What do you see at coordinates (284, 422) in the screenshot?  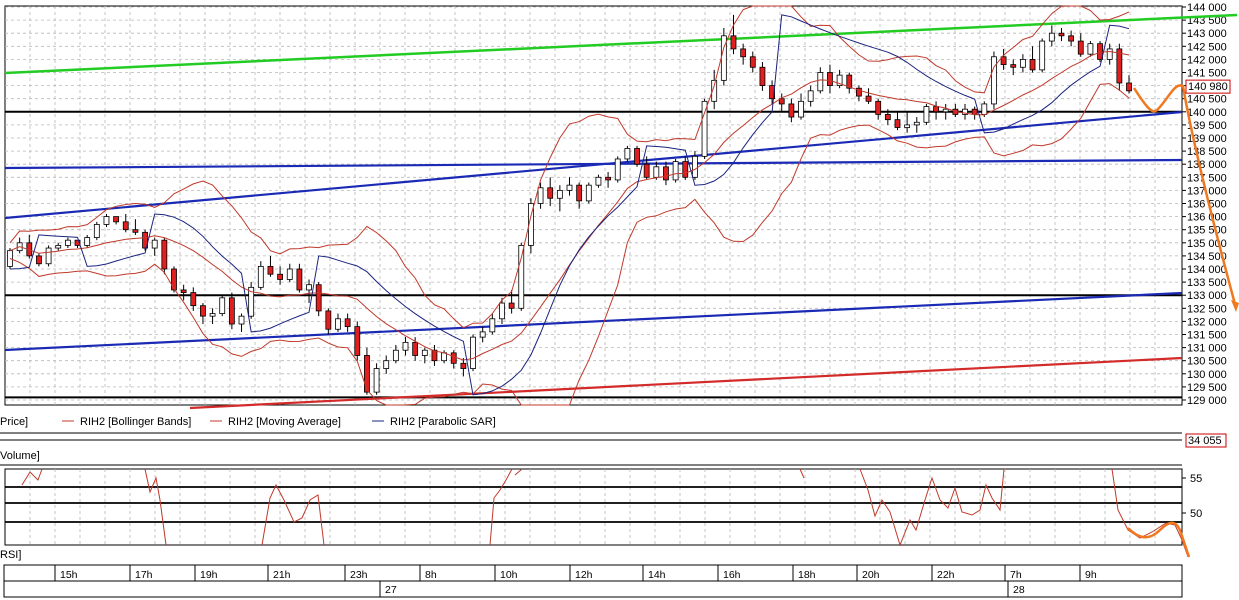 I see `legend-label: RIH2 [Moving Average]` at bounding box center [284, 422].